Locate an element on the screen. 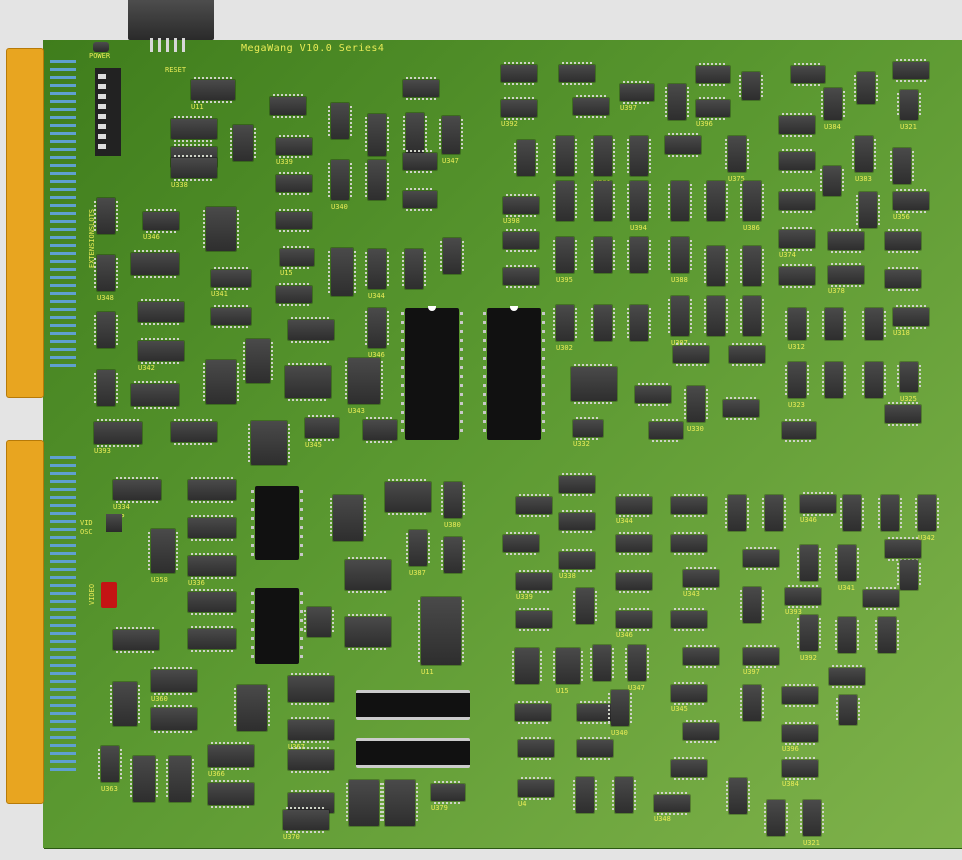  ref-designator: U341 is located at coordinates (846, 588).